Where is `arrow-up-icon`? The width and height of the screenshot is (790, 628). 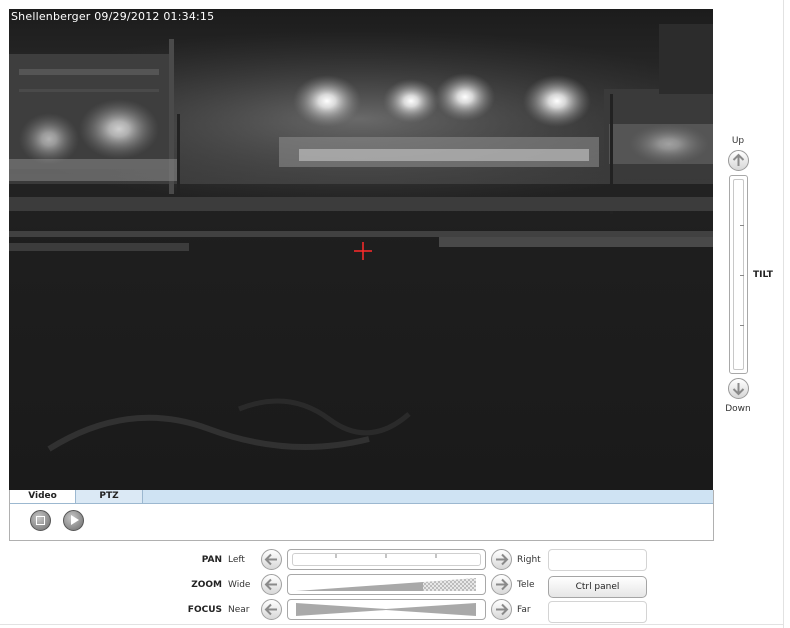 arrow-up-icon is located at coordinates (738, 159).